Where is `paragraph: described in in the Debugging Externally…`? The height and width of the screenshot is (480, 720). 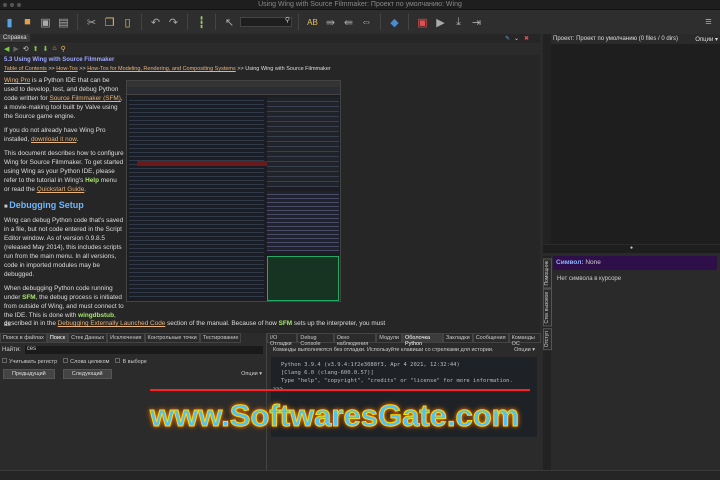 paragraph: described in in the Debugging Externally… is located at coordinates (195, 323).